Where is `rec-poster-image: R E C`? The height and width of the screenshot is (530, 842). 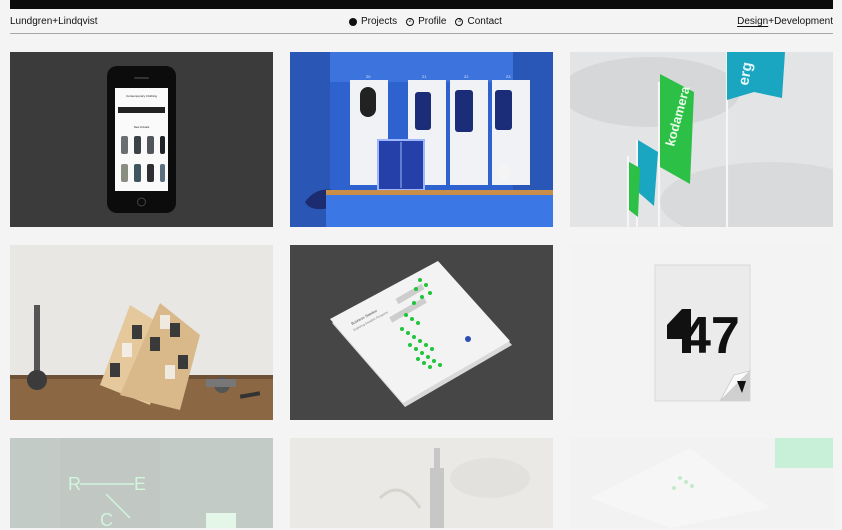
rec-poster-image: R E C is located at coordinates (141, 483).